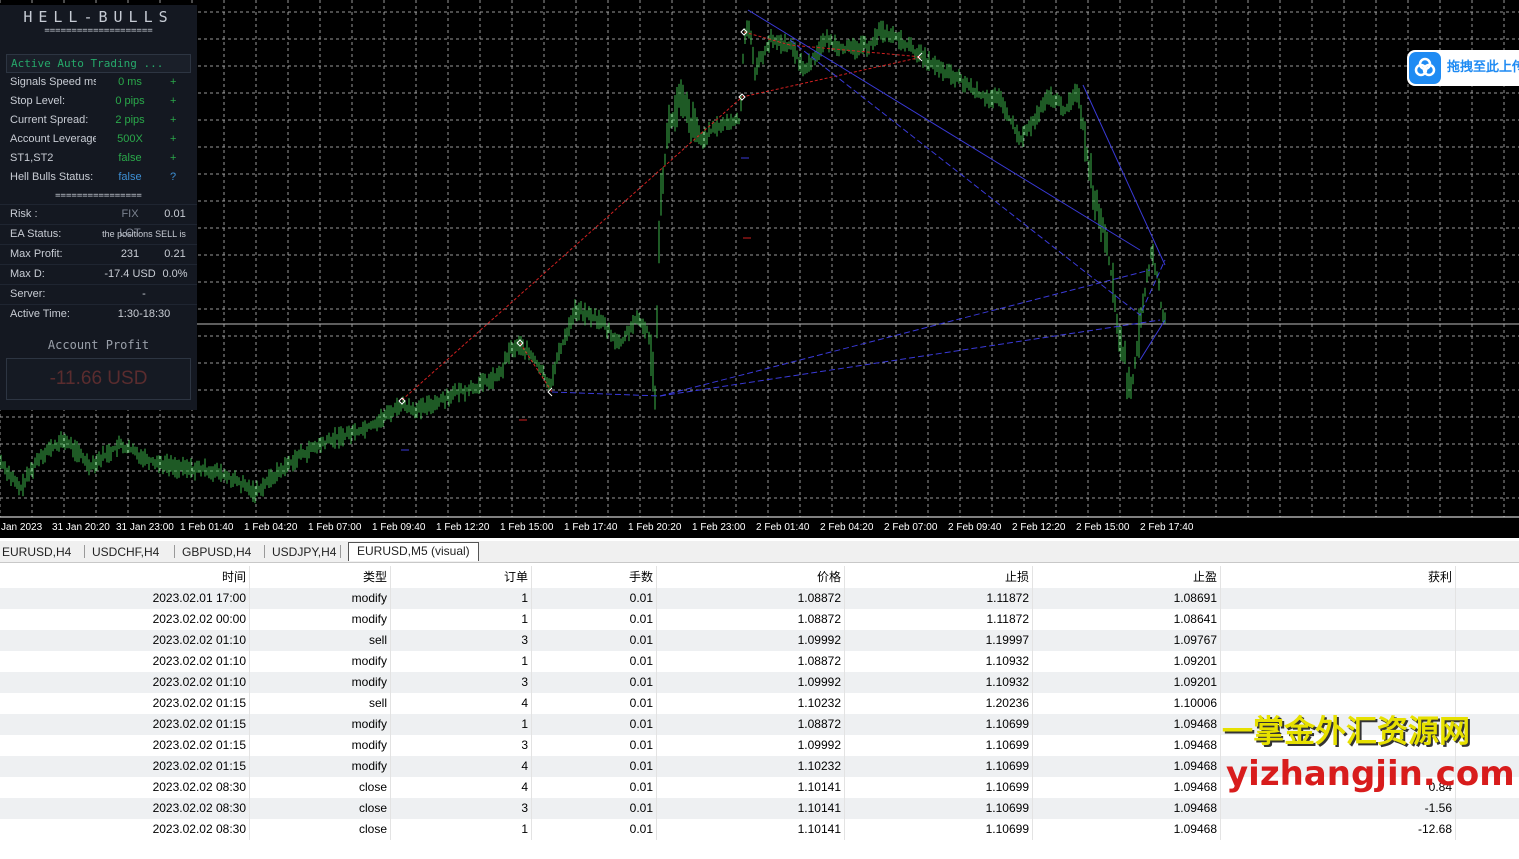  What do you see at coordinates (36, 552) in the screenshot?
I see `tab-eurusd-h4: EURUSD,H4` at bounding box center [36, 552].